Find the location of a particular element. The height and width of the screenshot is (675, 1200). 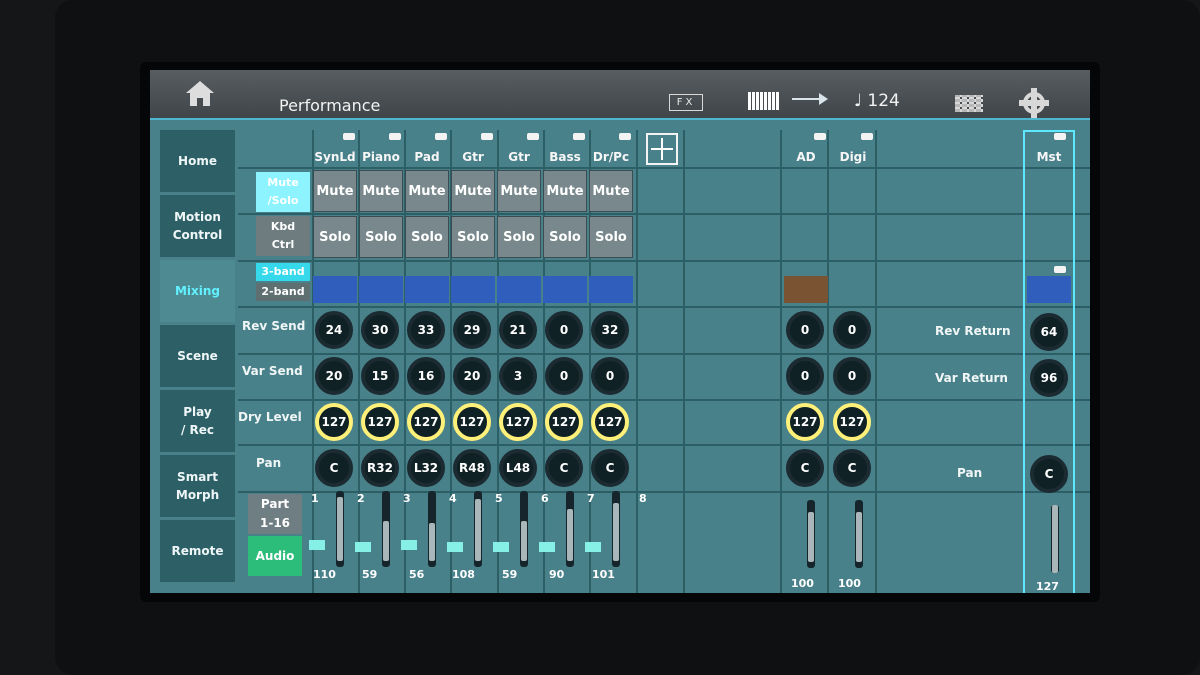

eq-3band-button: 3-band is located at coordinates (283, 272).